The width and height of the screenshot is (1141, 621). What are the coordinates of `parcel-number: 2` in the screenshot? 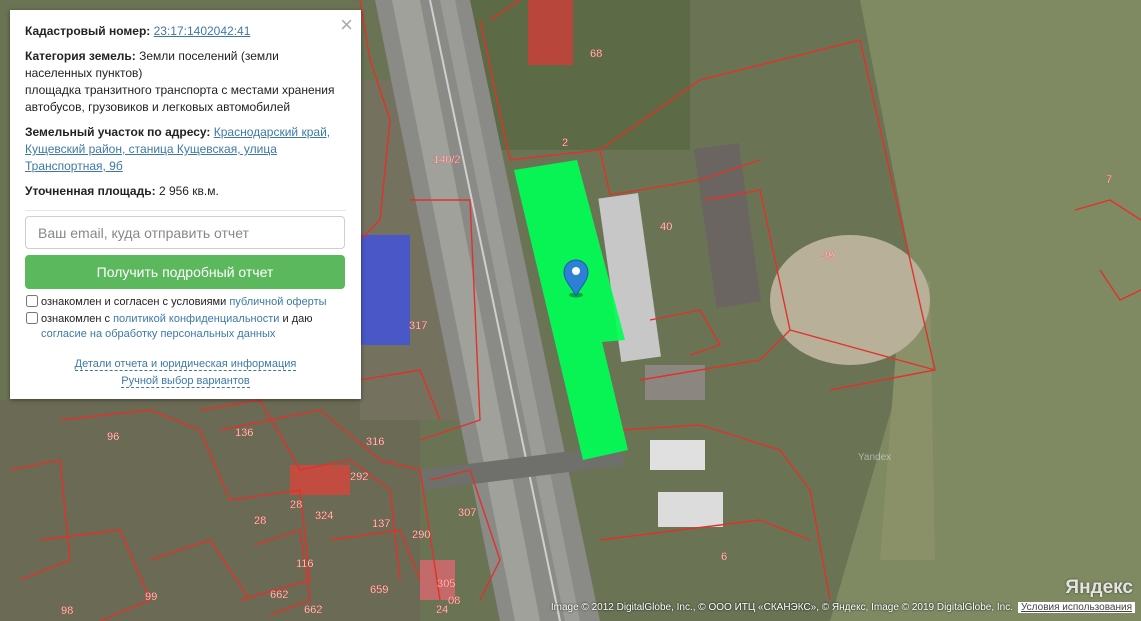 It's located at (565, 143).